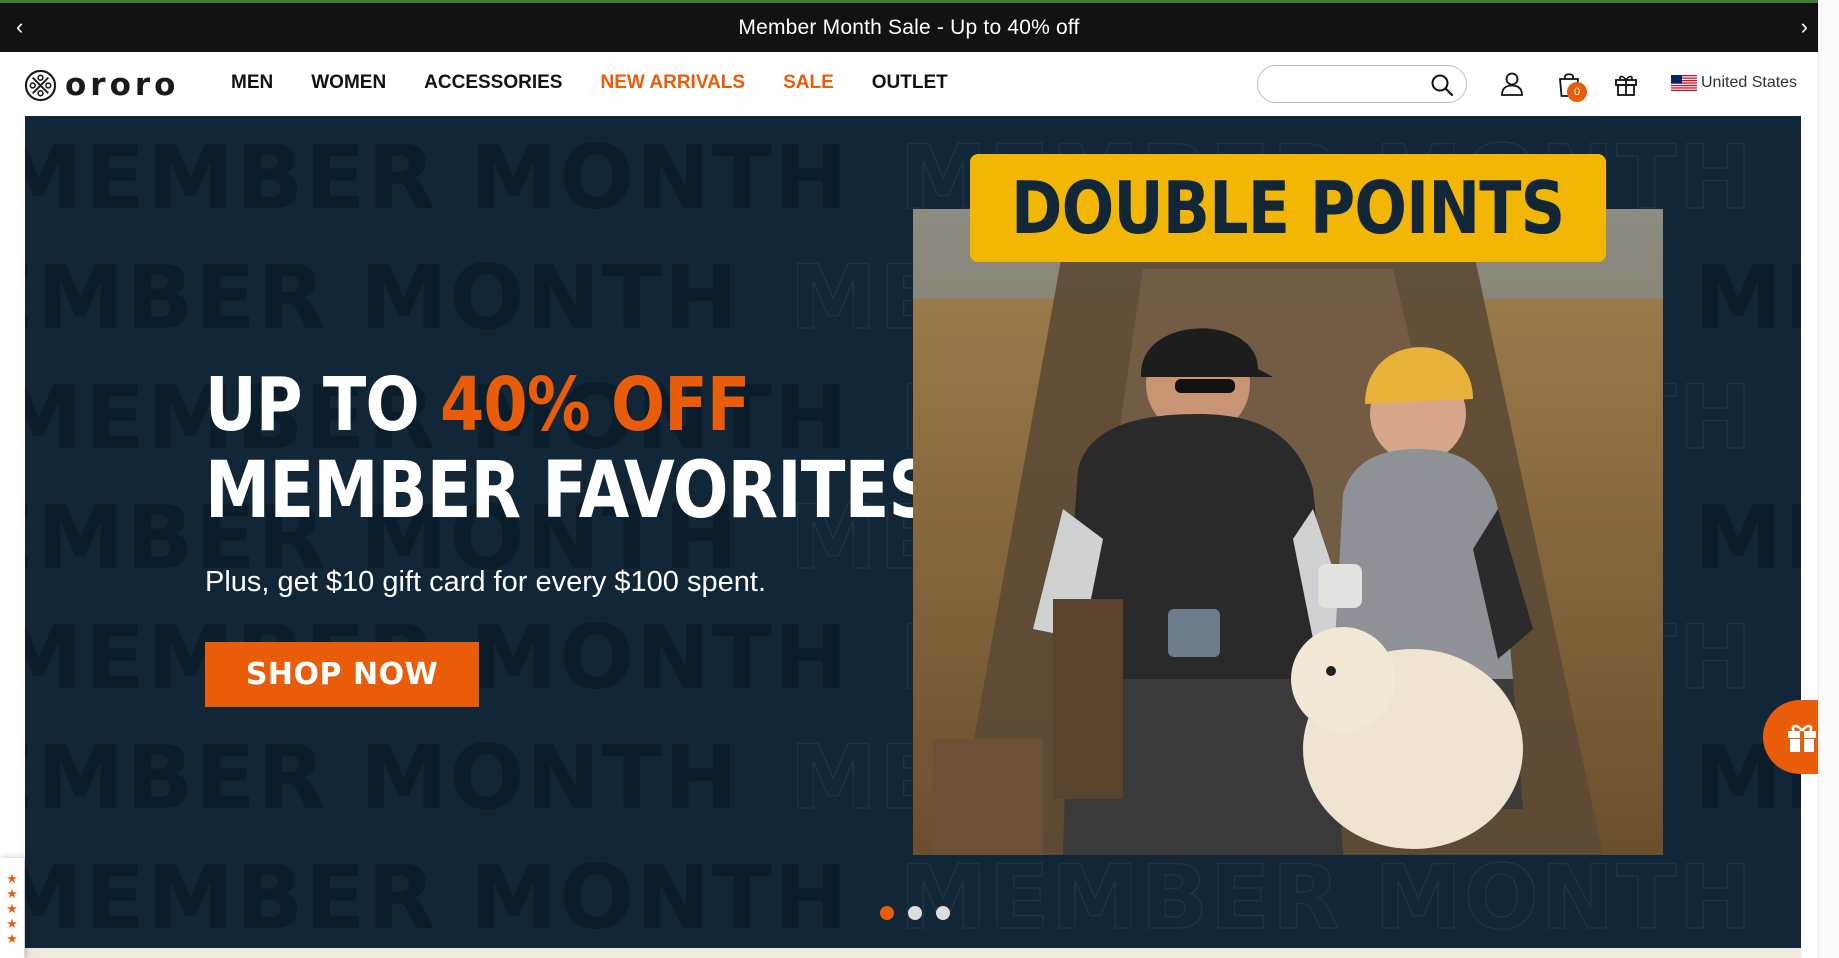 The width and height of the screenshot is (1839, 958). What do you see at coordinates (322, 405) in the screenshot?
I see `hero-headline-prefix: UP TO` at bounding box center [322, 405].